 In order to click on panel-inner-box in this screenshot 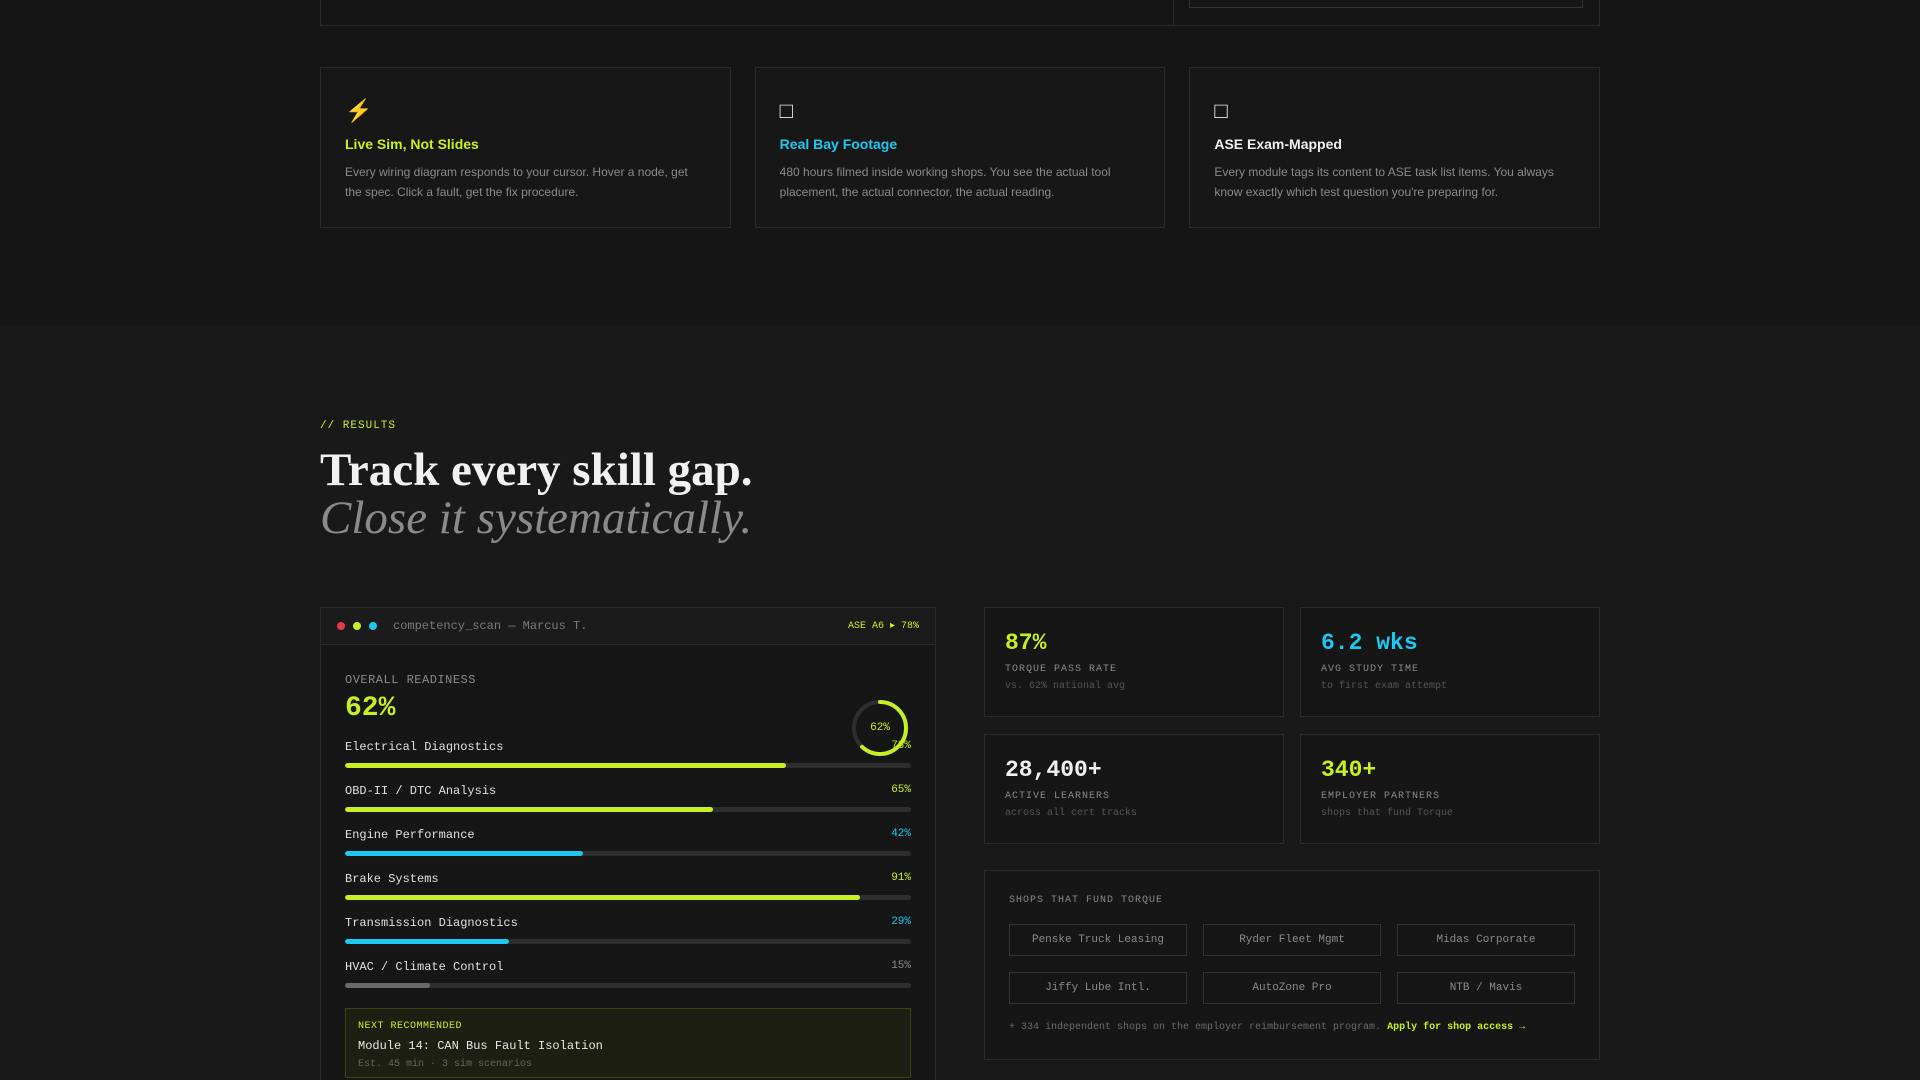, I will do `click(1386, 4)`.